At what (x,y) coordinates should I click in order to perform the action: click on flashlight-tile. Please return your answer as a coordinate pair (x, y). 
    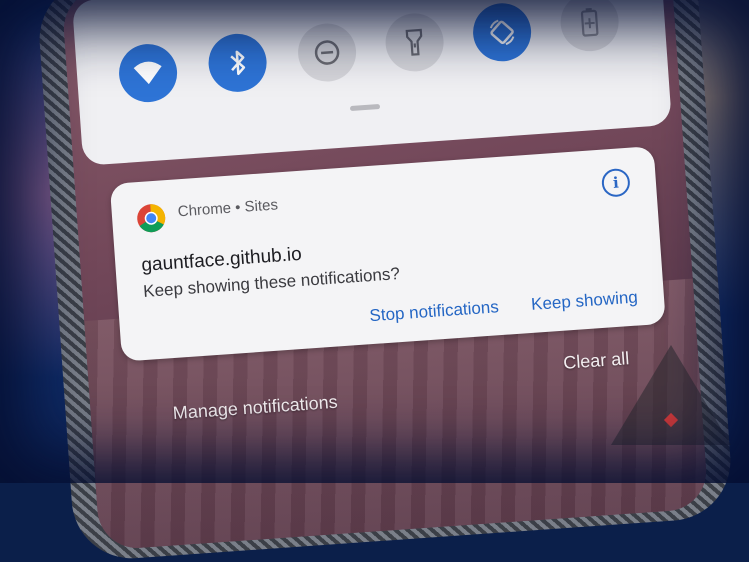
    Looking at the image, I should click on (415, 42).